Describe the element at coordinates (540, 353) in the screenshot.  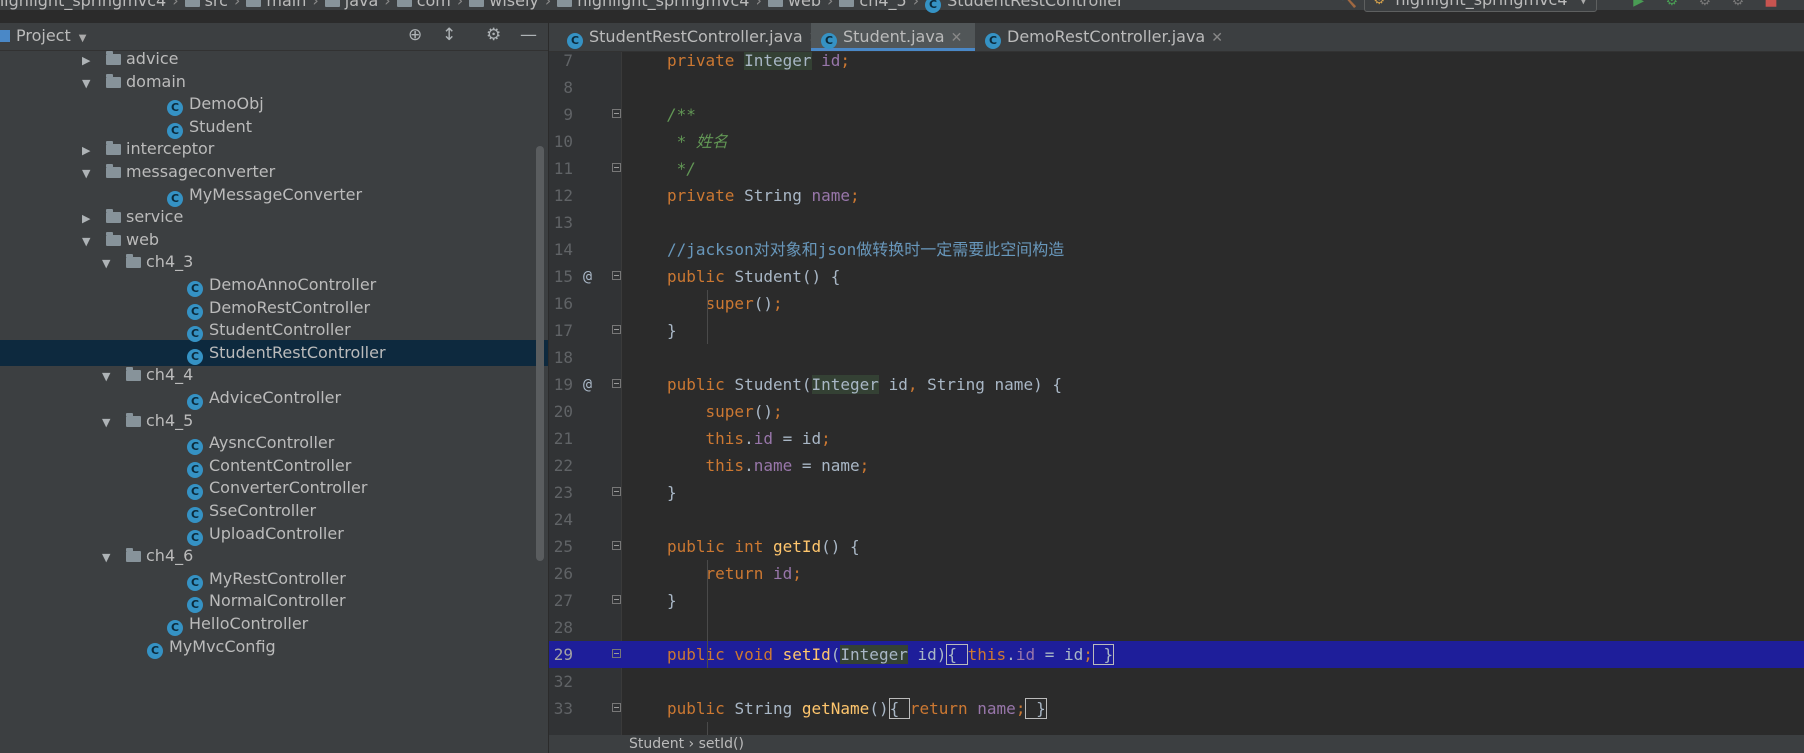
I see `tree-scrollbar` at that location.